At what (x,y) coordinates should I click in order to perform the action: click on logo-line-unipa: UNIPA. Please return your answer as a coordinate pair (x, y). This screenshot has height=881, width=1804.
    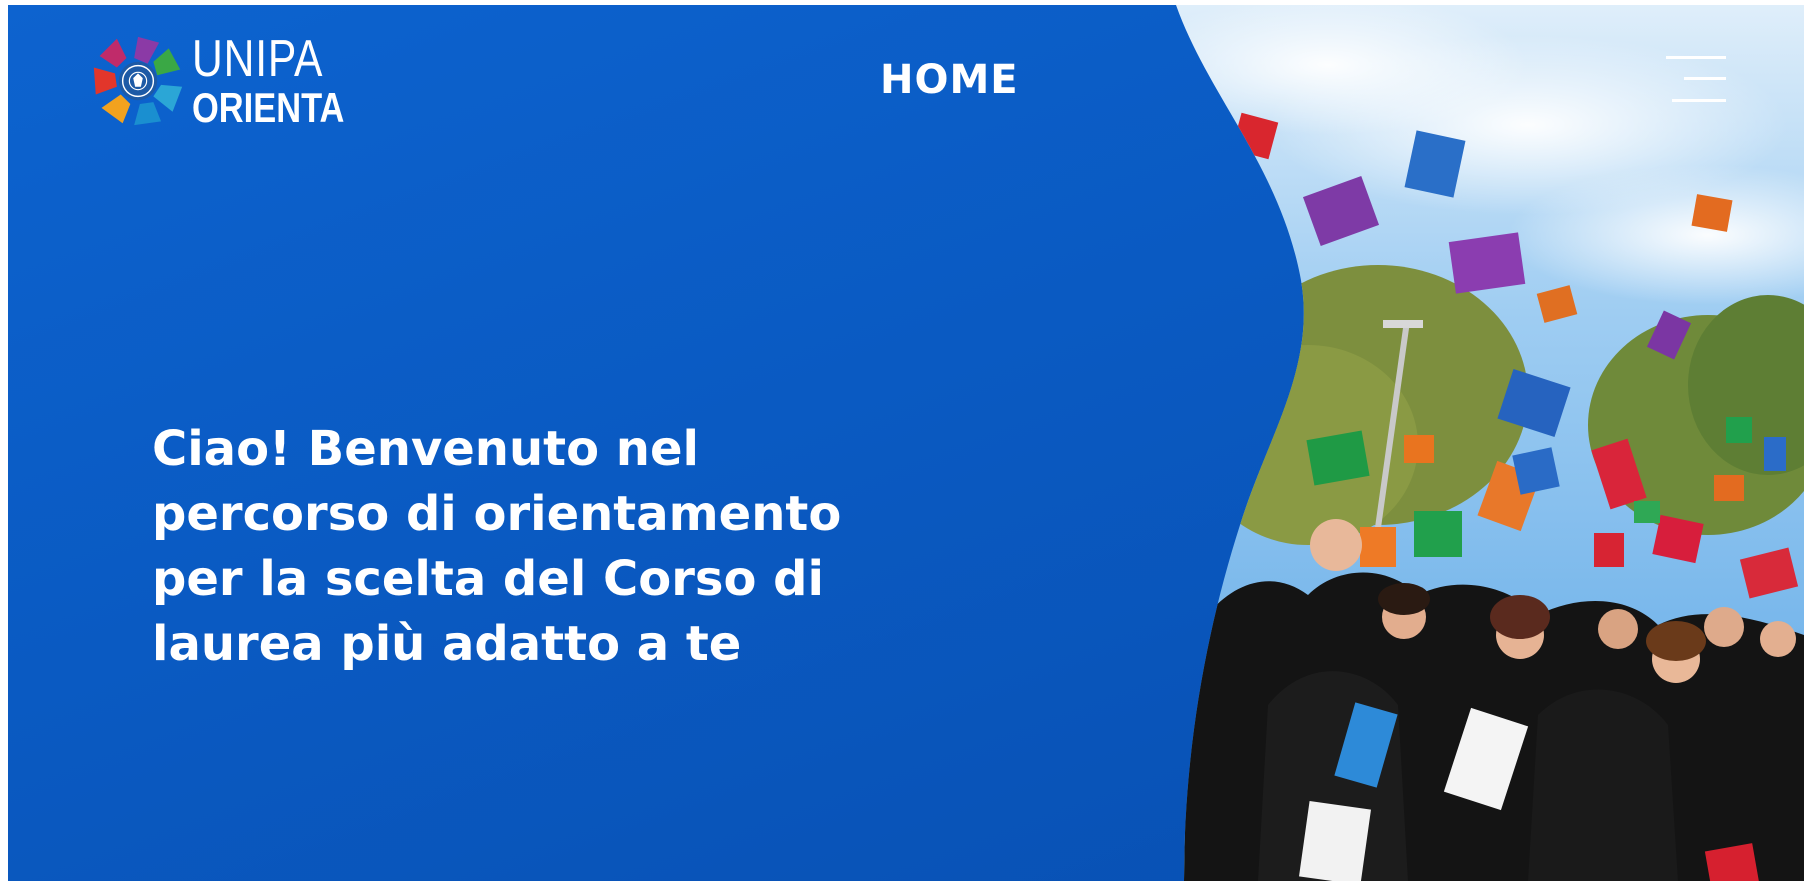
    Looking at the image, I should click on (258, 58).